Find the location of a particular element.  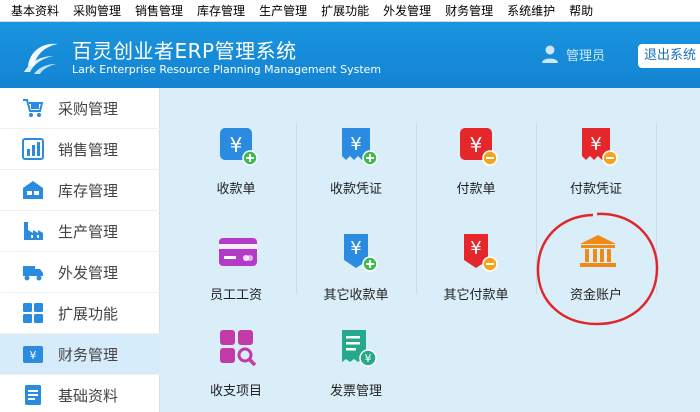

tile-label: 收款凭证 is located at coordinates (355, 189).